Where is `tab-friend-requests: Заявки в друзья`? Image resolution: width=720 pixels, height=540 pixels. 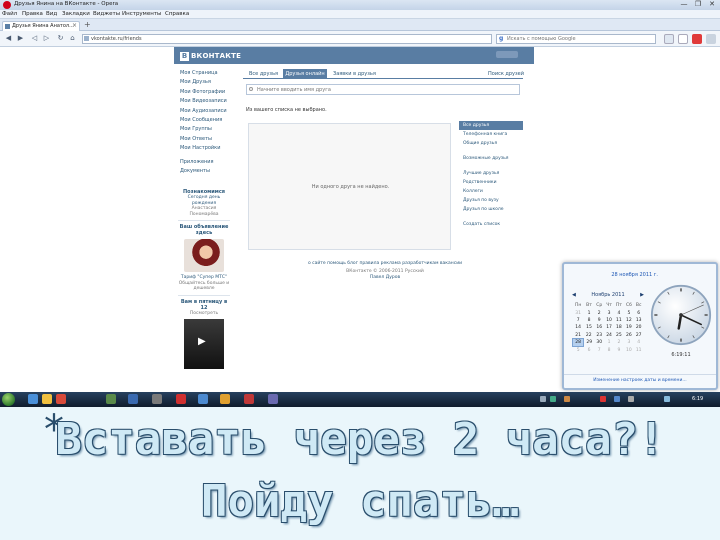 tab-friend-requests: Заявки в друзья is located at coordinates (354, 74).